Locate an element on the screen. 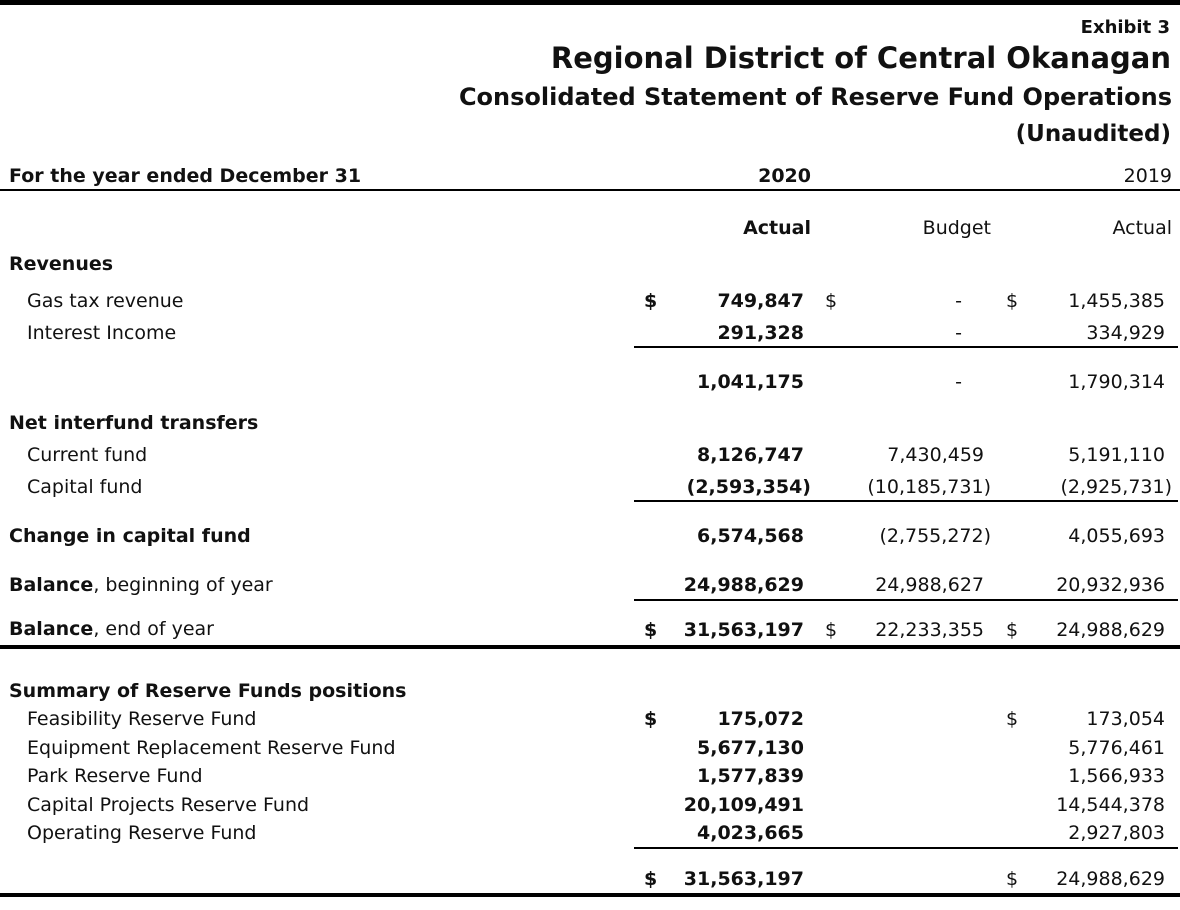  actual-2020-header: Actual is located at coordinates (777, 228).